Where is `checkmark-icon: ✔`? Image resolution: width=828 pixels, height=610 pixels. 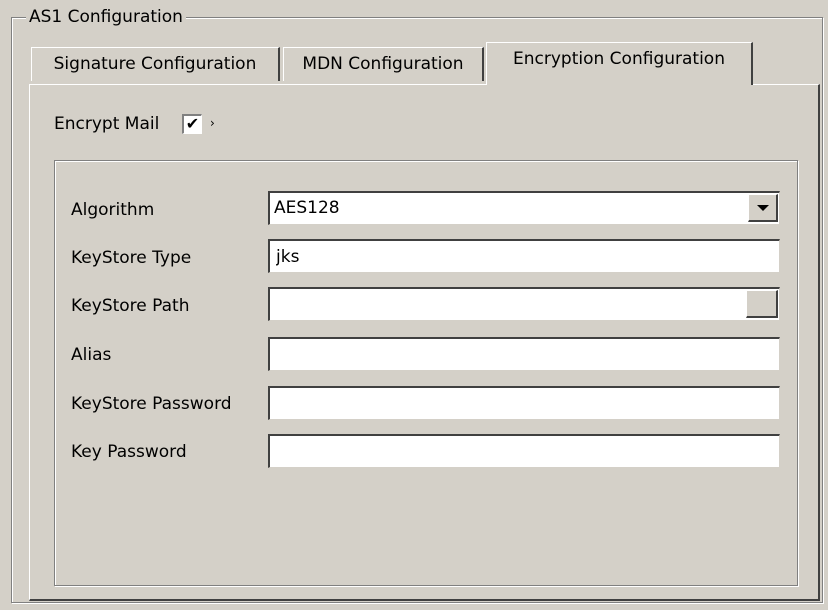
checkmark-icon: ✔ is located at coordinates (192, 123).